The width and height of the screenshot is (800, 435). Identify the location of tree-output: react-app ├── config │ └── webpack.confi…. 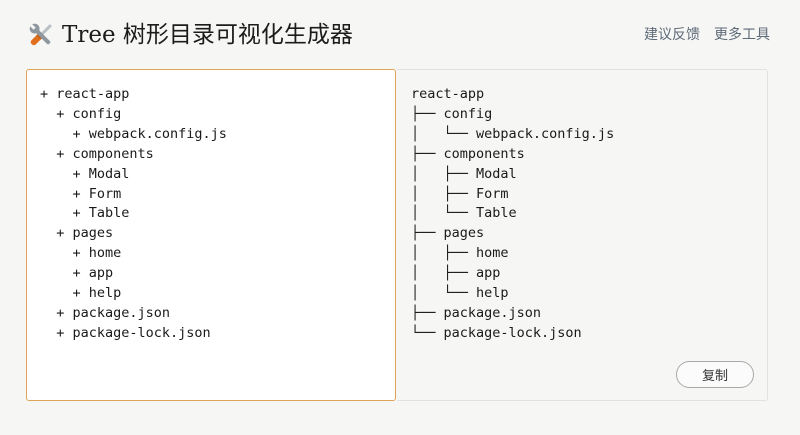
(513, 213).